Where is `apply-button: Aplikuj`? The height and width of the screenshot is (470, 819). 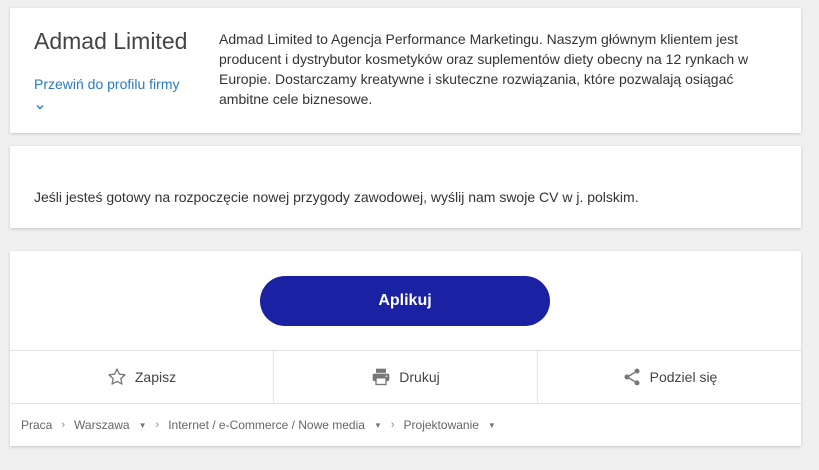 apply-button: Aplikuj is located at coordinates (405, 301).